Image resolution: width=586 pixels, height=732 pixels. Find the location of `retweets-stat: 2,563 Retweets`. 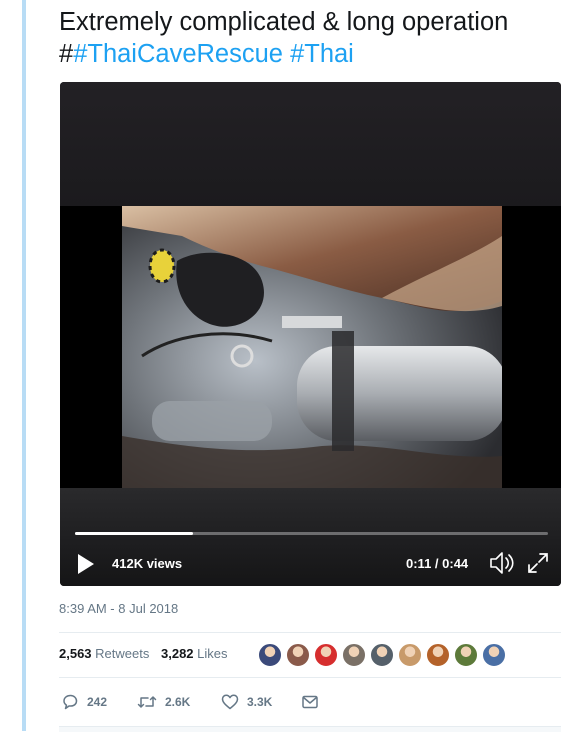

retweets-stat: 2,563 Retweets is located at coordinates (104, 653).